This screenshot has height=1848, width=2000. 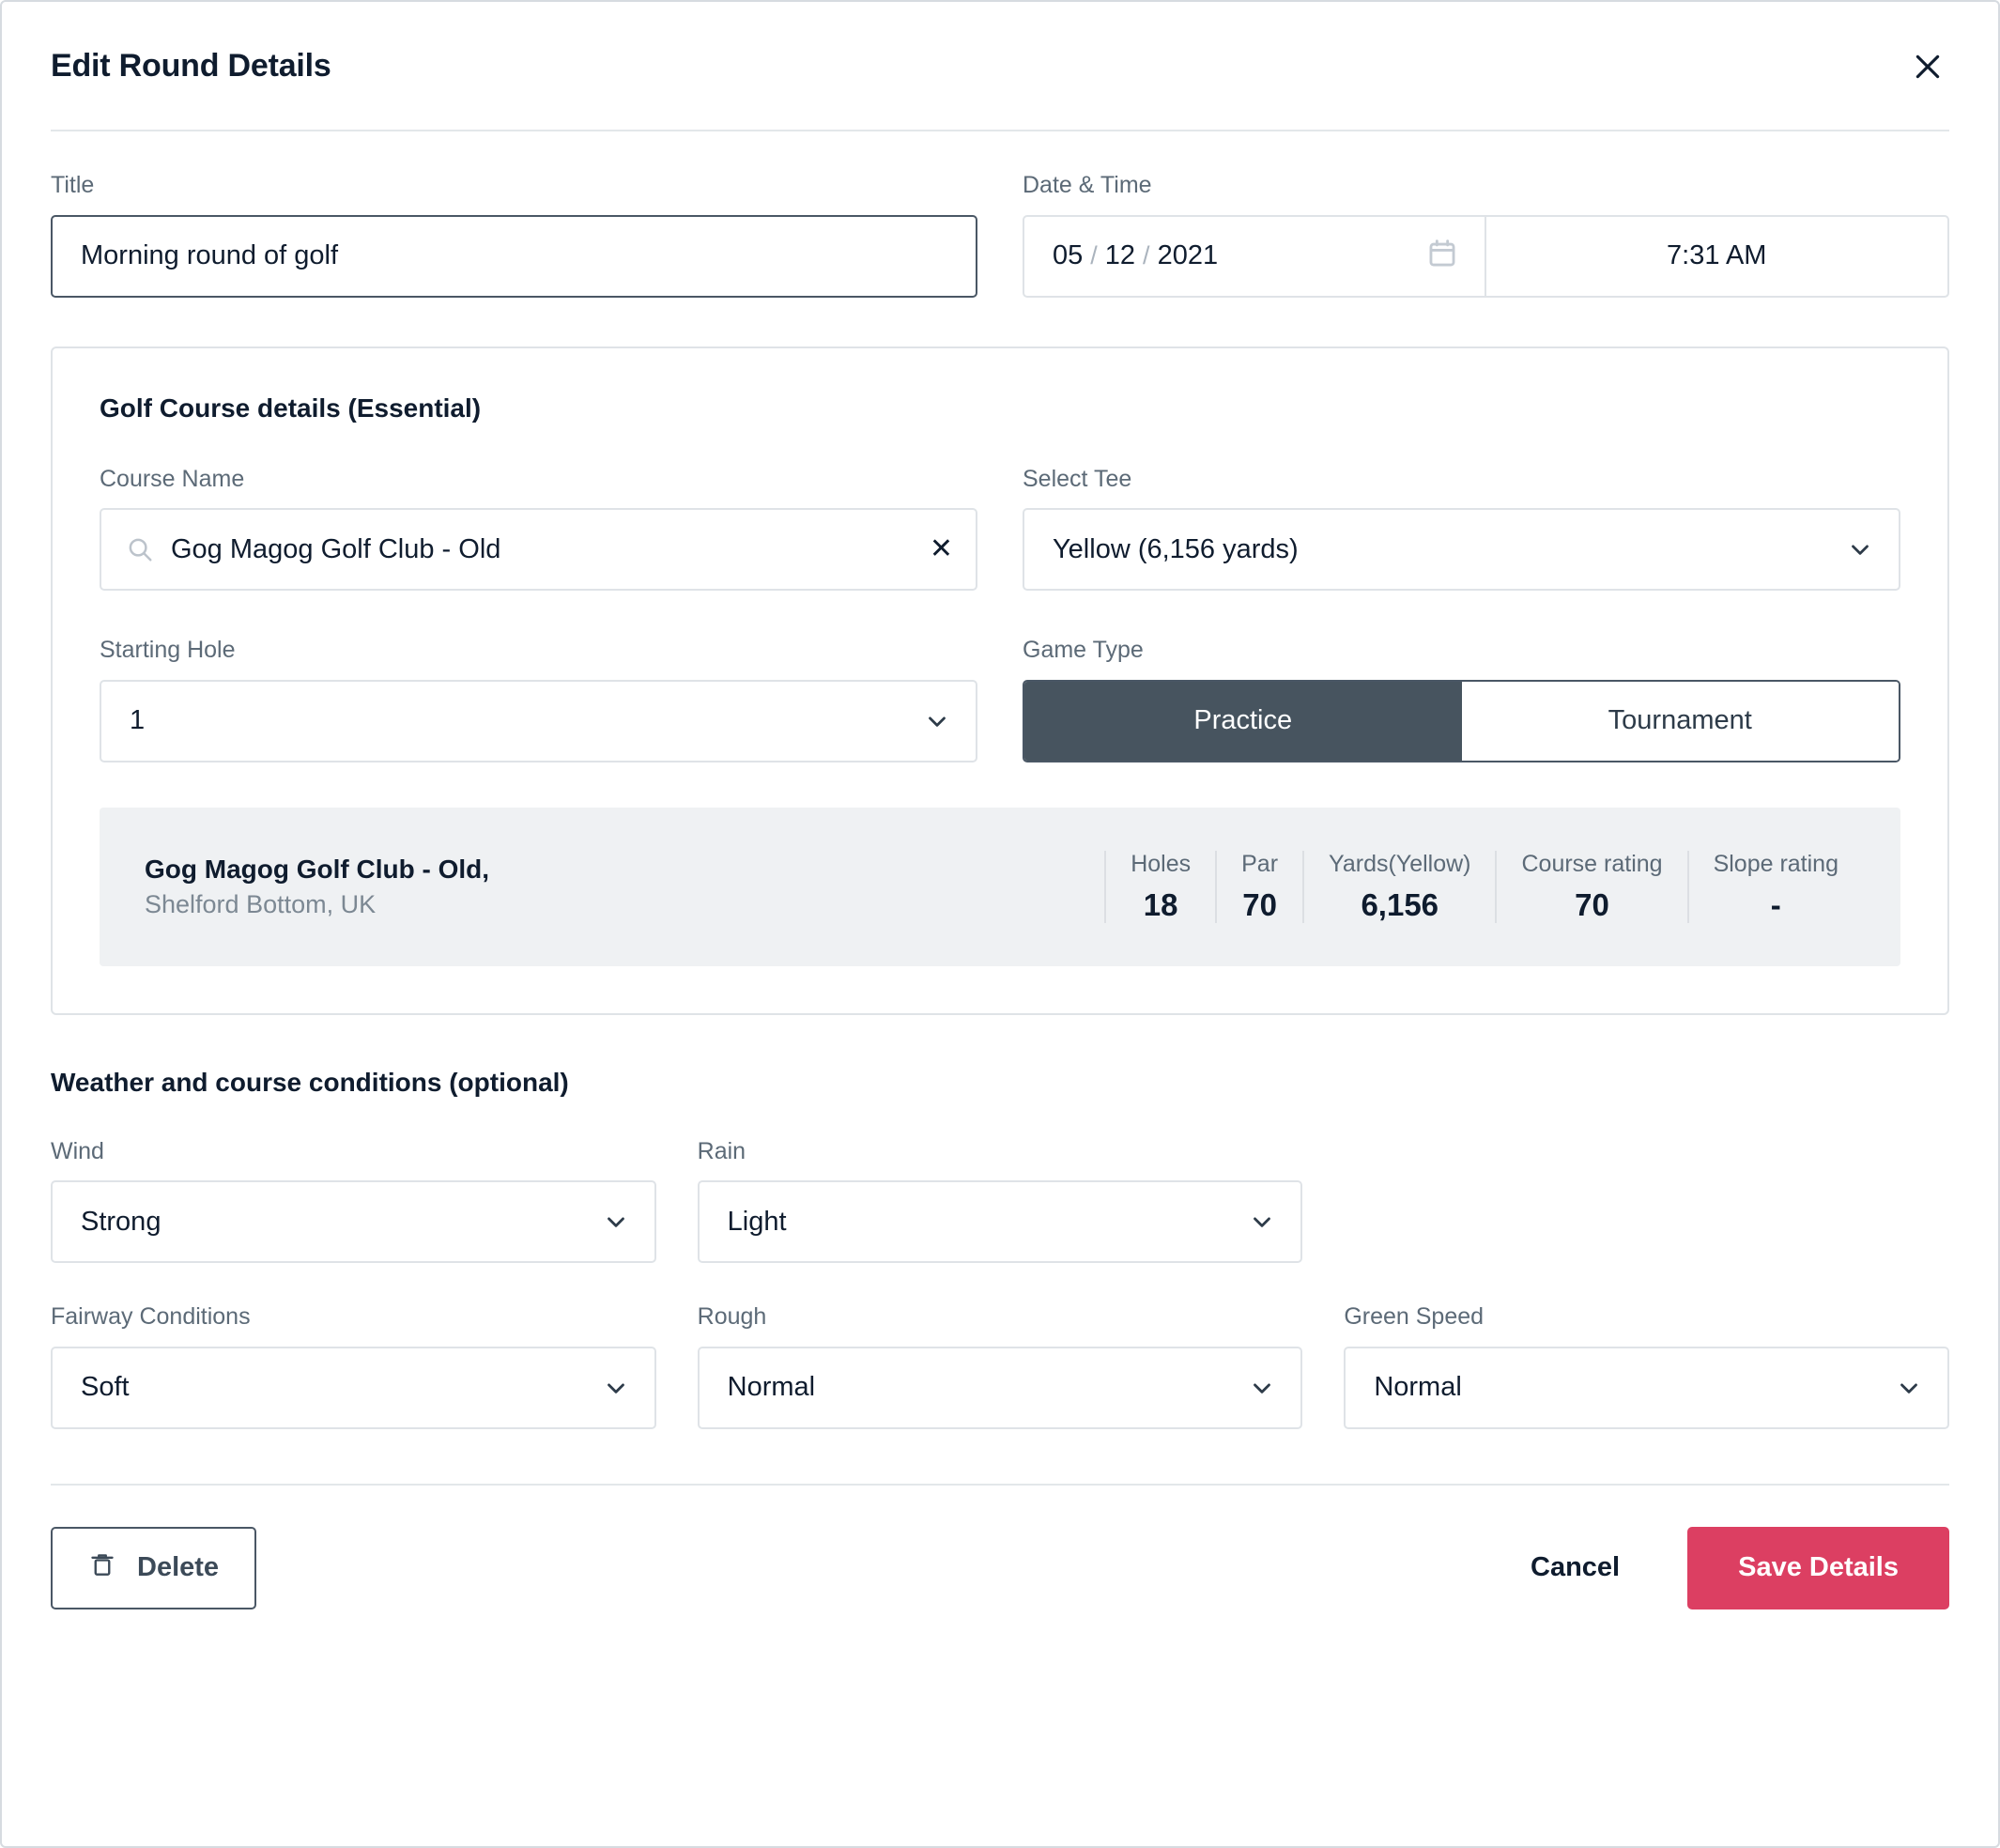 I want to click on rough-label: Rough, so click(x=732, y=1316).